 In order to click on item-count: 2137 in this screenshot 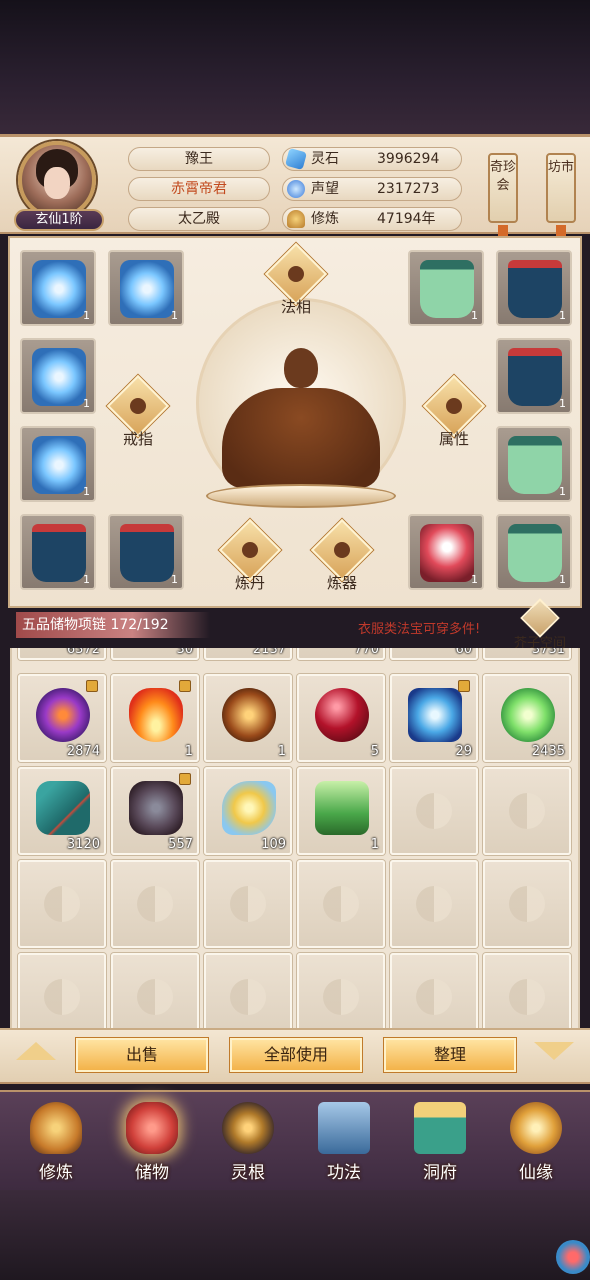, I will do `click(269, 652)`.